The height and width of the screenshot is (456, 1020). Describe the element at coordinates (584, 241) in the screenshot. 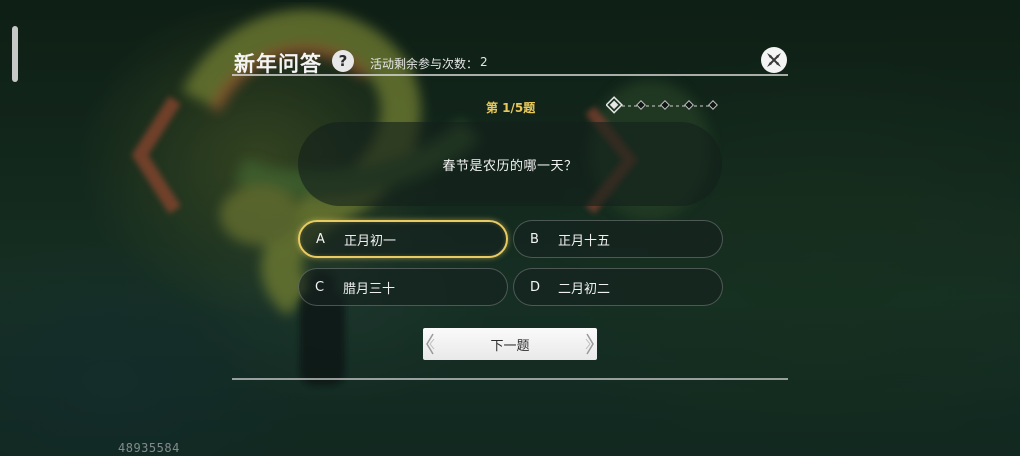

I see `option-text: 正月十五` at that location.